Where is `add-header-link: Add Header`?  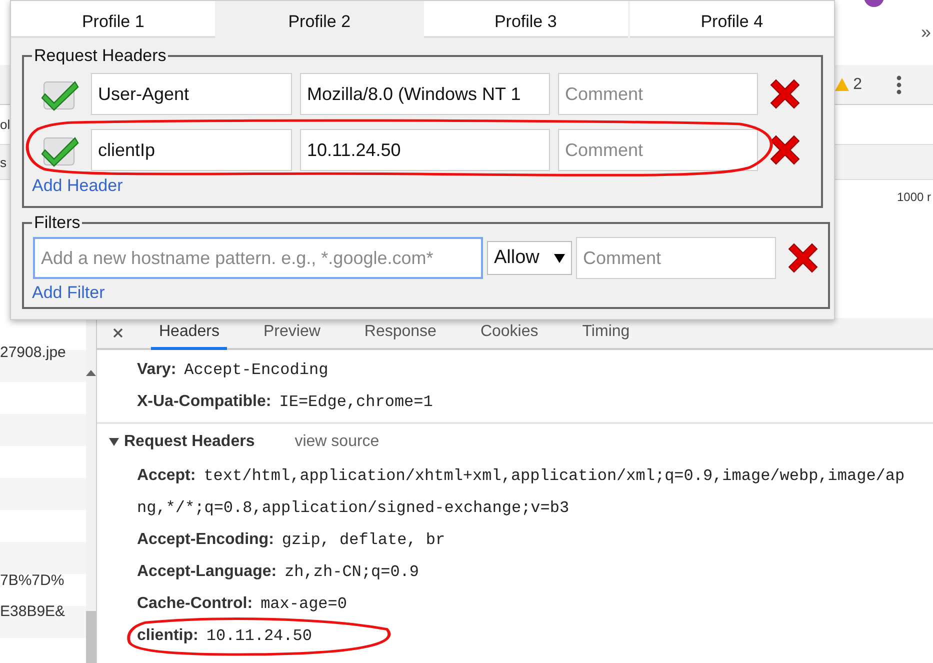 add-header-link: Add Header is located at coordinates (77, 186).